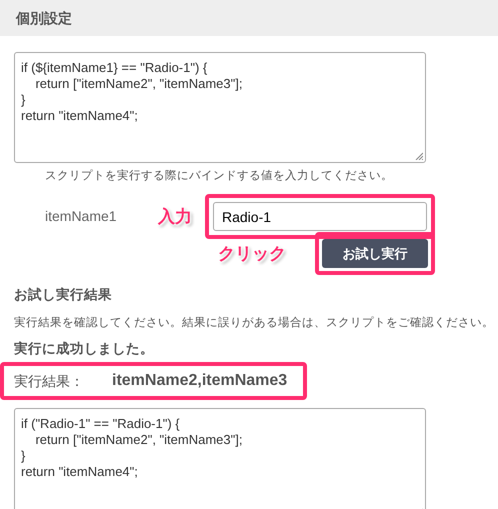  What do you see at coordinates (200, 381) in the screenshot?
I see `result-value: itemName2,itemName3` at bounding box center [200, 381].